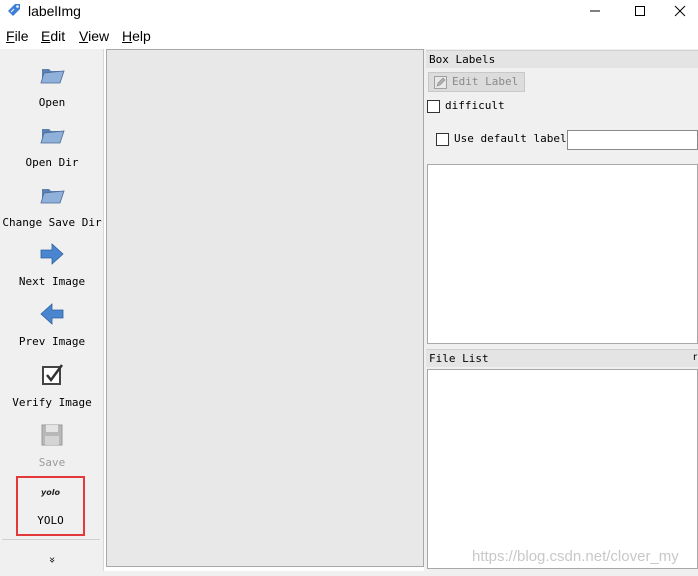 The image size is (698, 576). Describe the element at coordinates (562, 59) in the screenshot. I see `box-labels-title: Box Labels` at that location.